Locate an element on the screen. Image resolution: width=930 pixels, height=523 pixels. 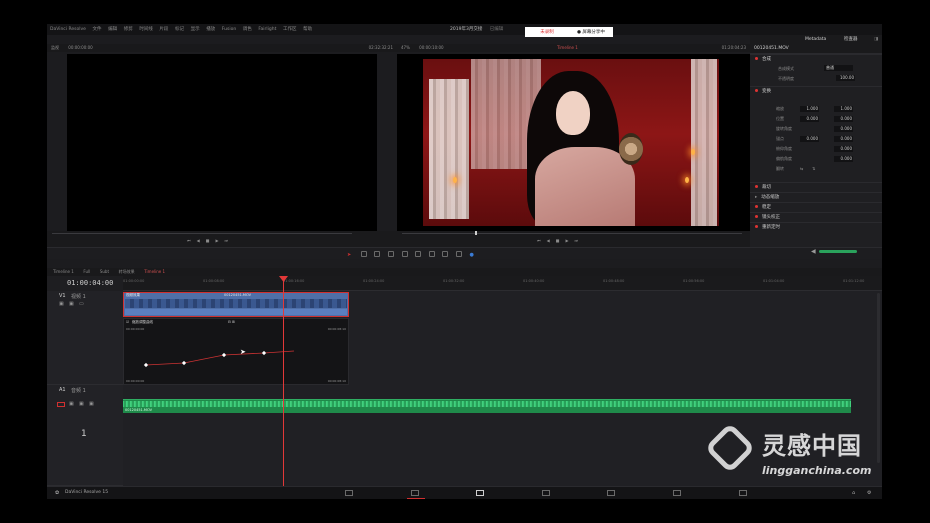
curve-tools-icon: ⊟ ⊞ is located at coordinates (231, 322).